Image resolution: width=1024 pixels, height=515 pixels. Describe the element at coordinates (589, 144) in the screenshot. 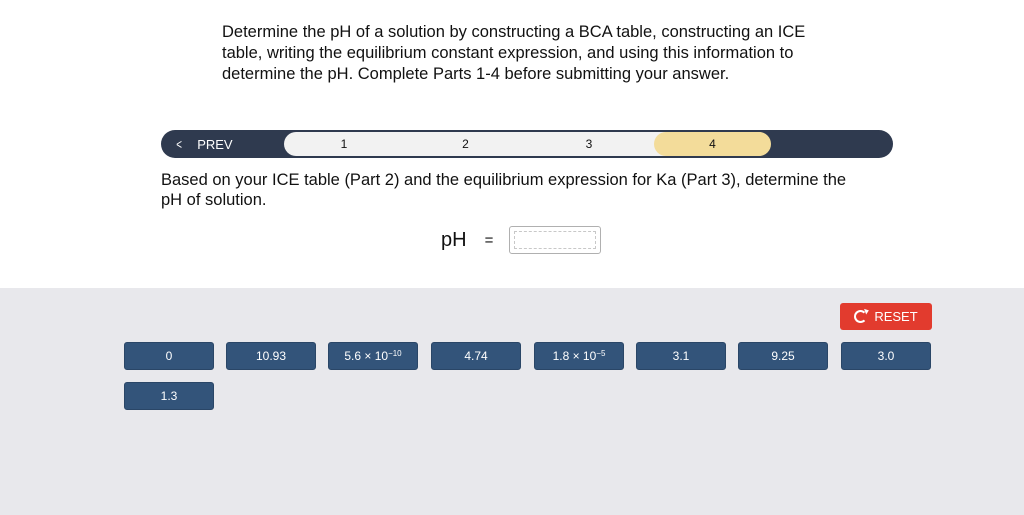

I see `step-3-tab: 3` at that location.